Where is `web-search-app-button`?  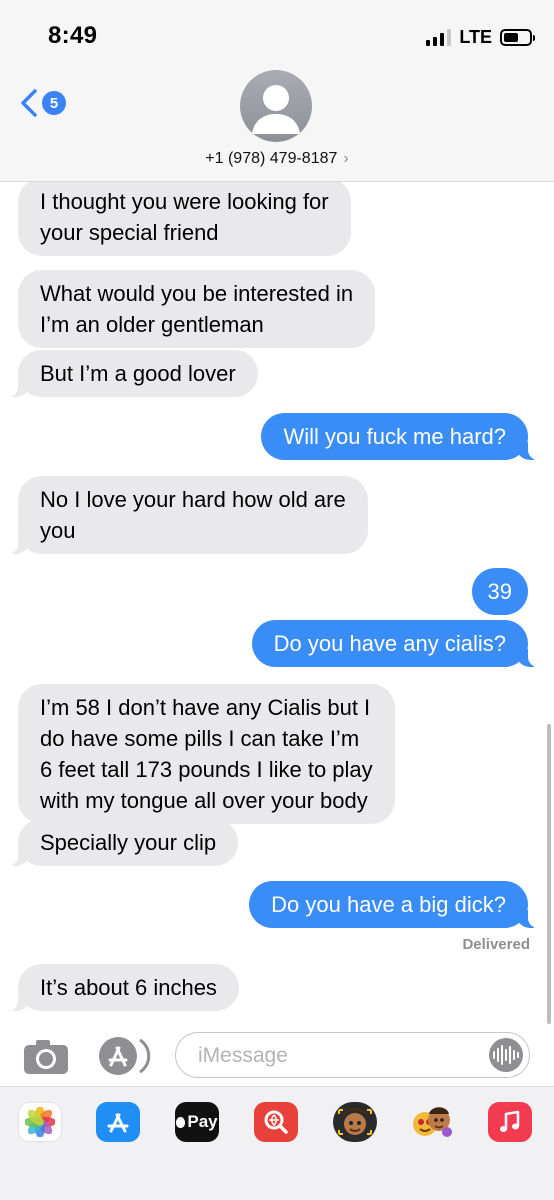
web-search-app-button is located at coordinates (276, 1122).